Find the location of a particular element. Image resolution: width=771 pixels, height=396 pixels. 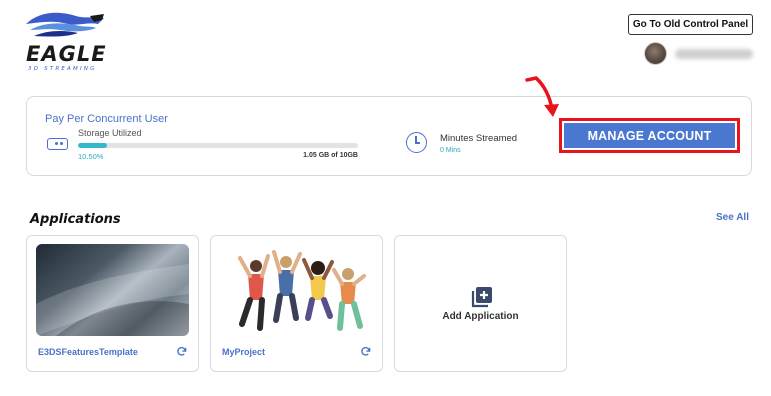

user-name is located at coordinates (714, 53).